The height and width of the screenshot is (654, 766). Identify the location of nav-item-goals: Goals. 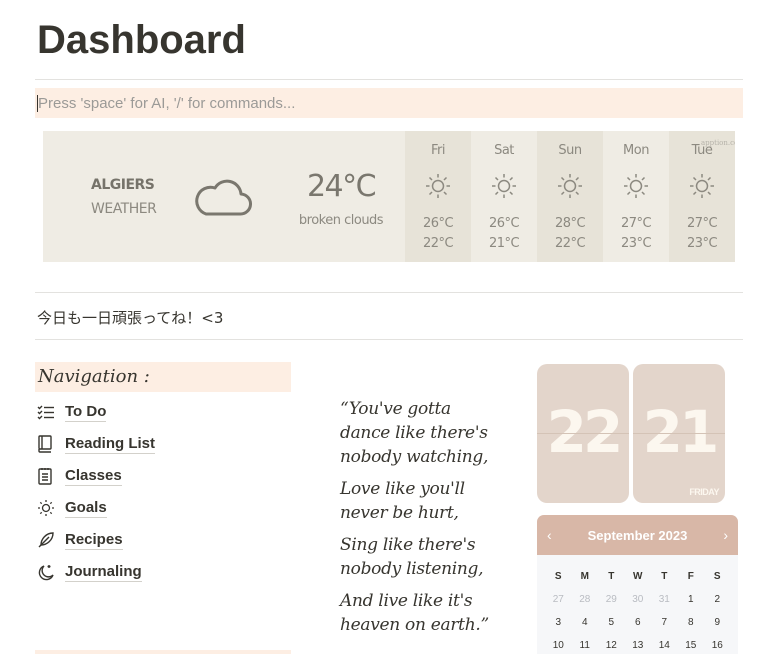
(96, 508).